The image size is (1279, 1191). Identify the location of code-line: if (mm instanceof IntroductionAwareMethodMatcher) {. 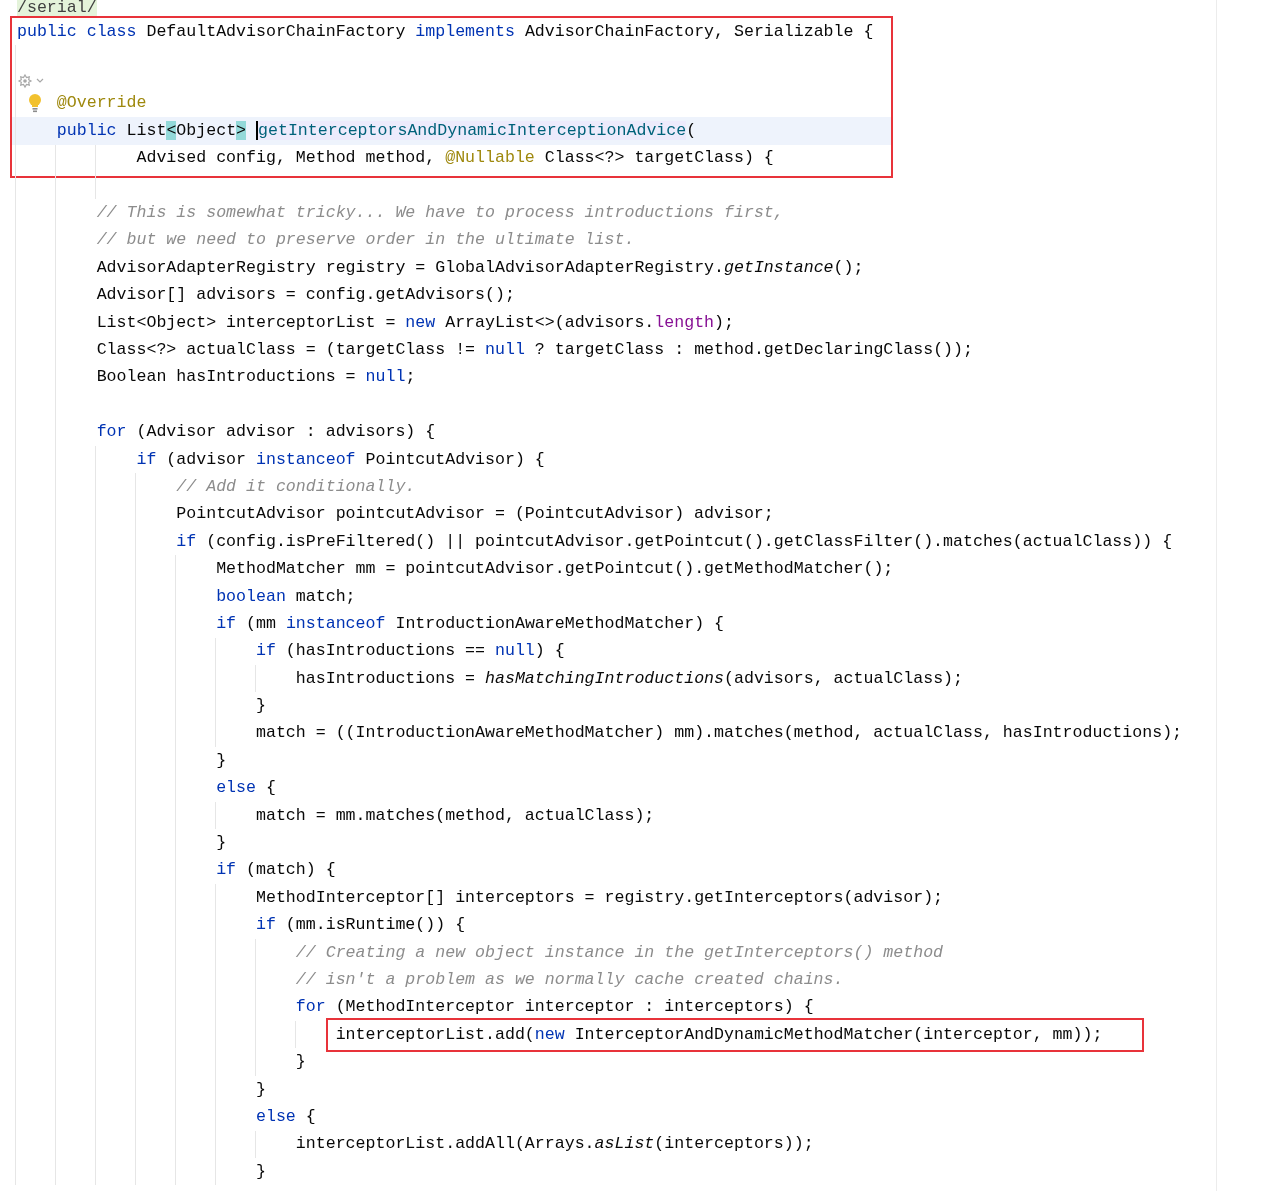
(470, 623).